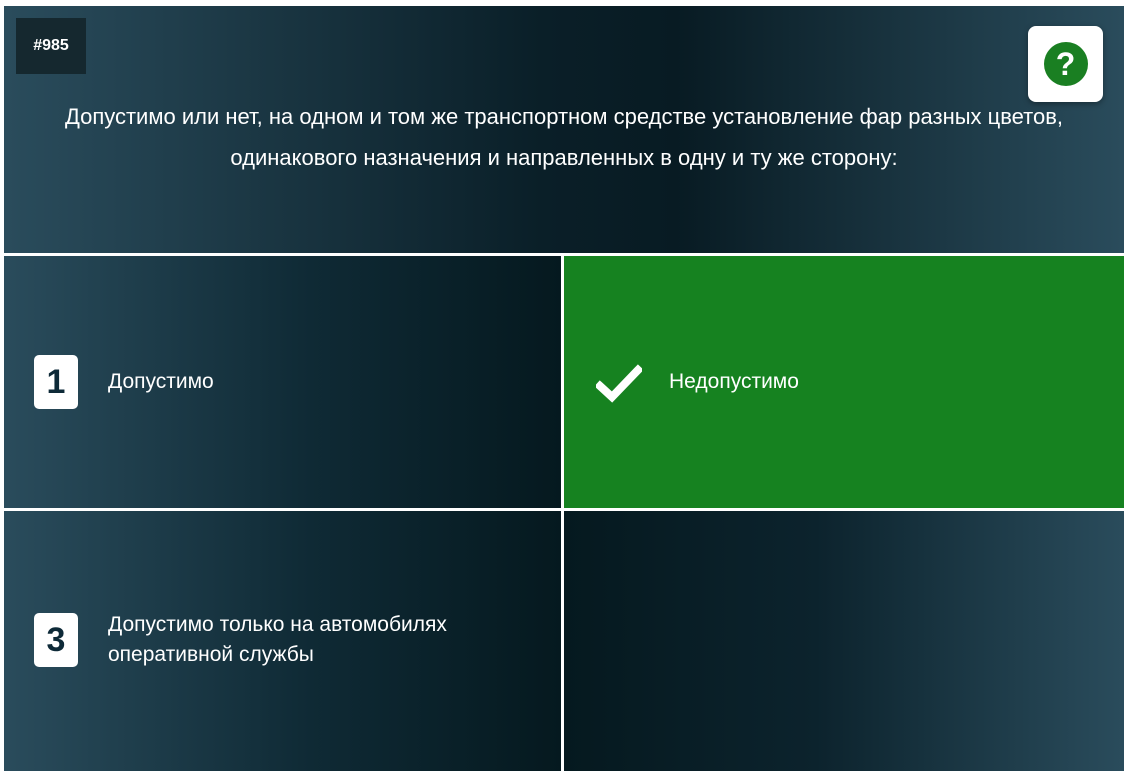 The width and height of the screenshot is (1126, 771). Describe the element at coordinates (56, 382) in the screenshot. I see `answer-number-badge: 1` at that location.